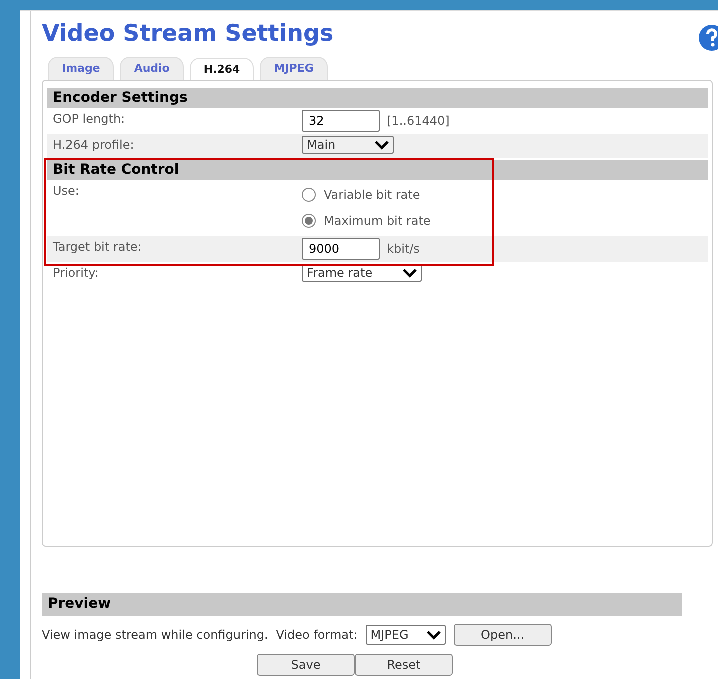  Describe the element at coordinates (188, 34) in the screenshot. I see `page-title: Video Stream Settings` at that location.